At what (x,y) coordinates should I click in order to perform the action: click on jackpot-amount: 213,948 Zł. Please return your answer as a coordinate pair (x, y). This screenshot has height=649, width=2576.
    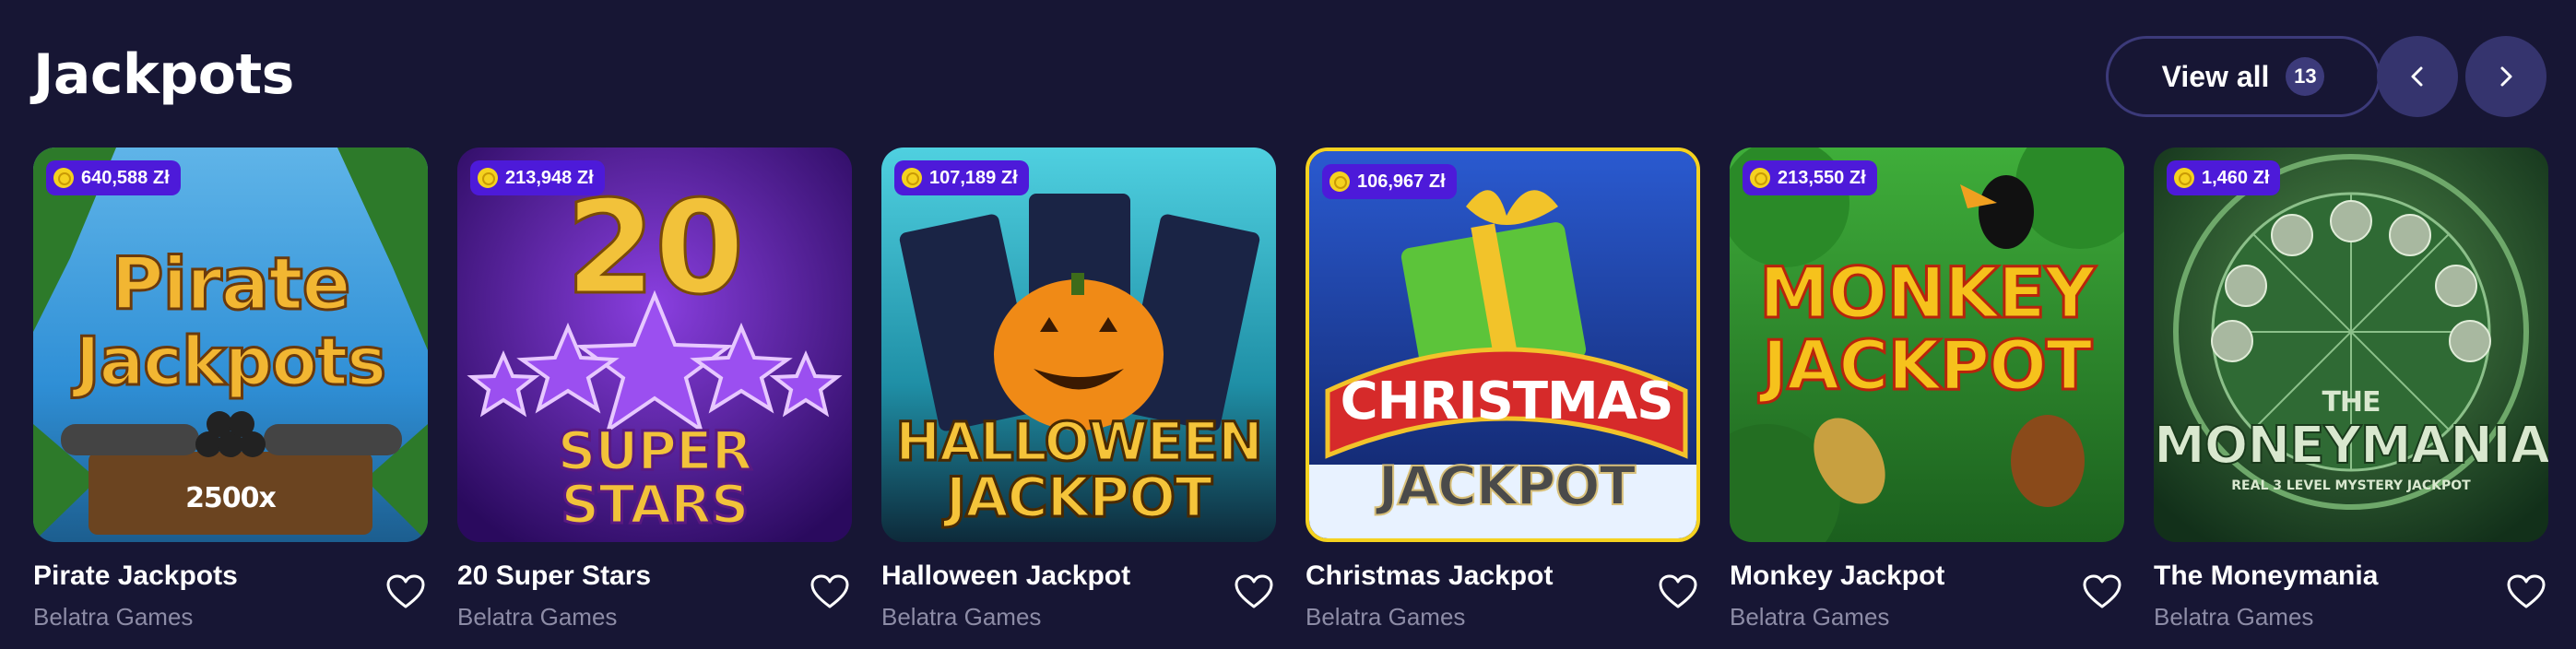
    Looking at the image, I should click on (549, 177).